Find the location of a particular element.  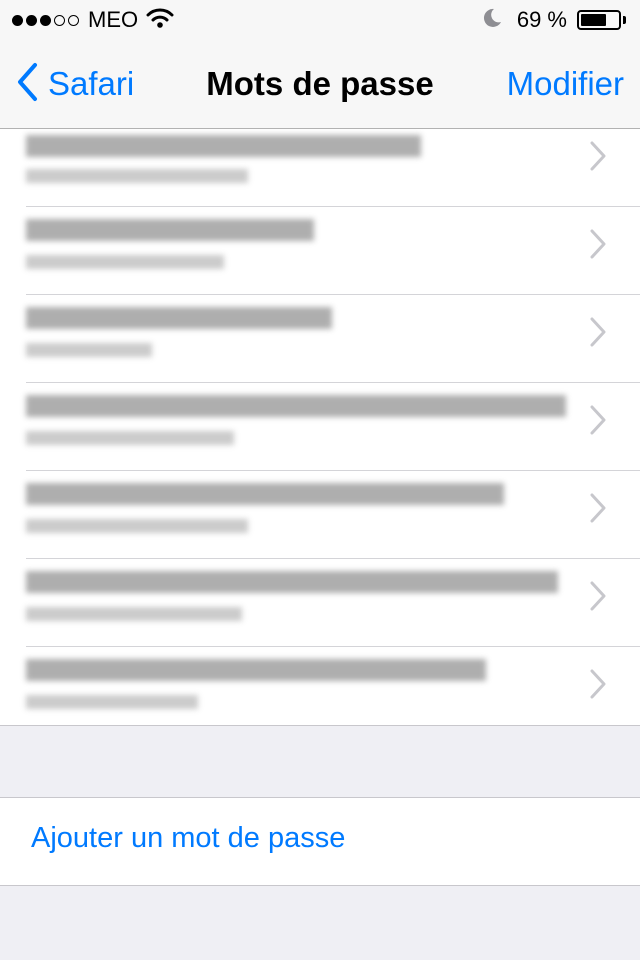

battery-level-fill is located at coordinates (593, 20).